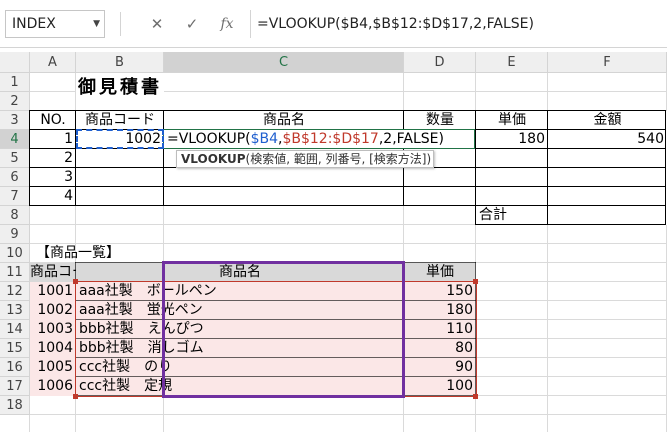  Describe the element at coordinates (15, 215) in the screenshot. I see `row-header-8: 8` at that location.